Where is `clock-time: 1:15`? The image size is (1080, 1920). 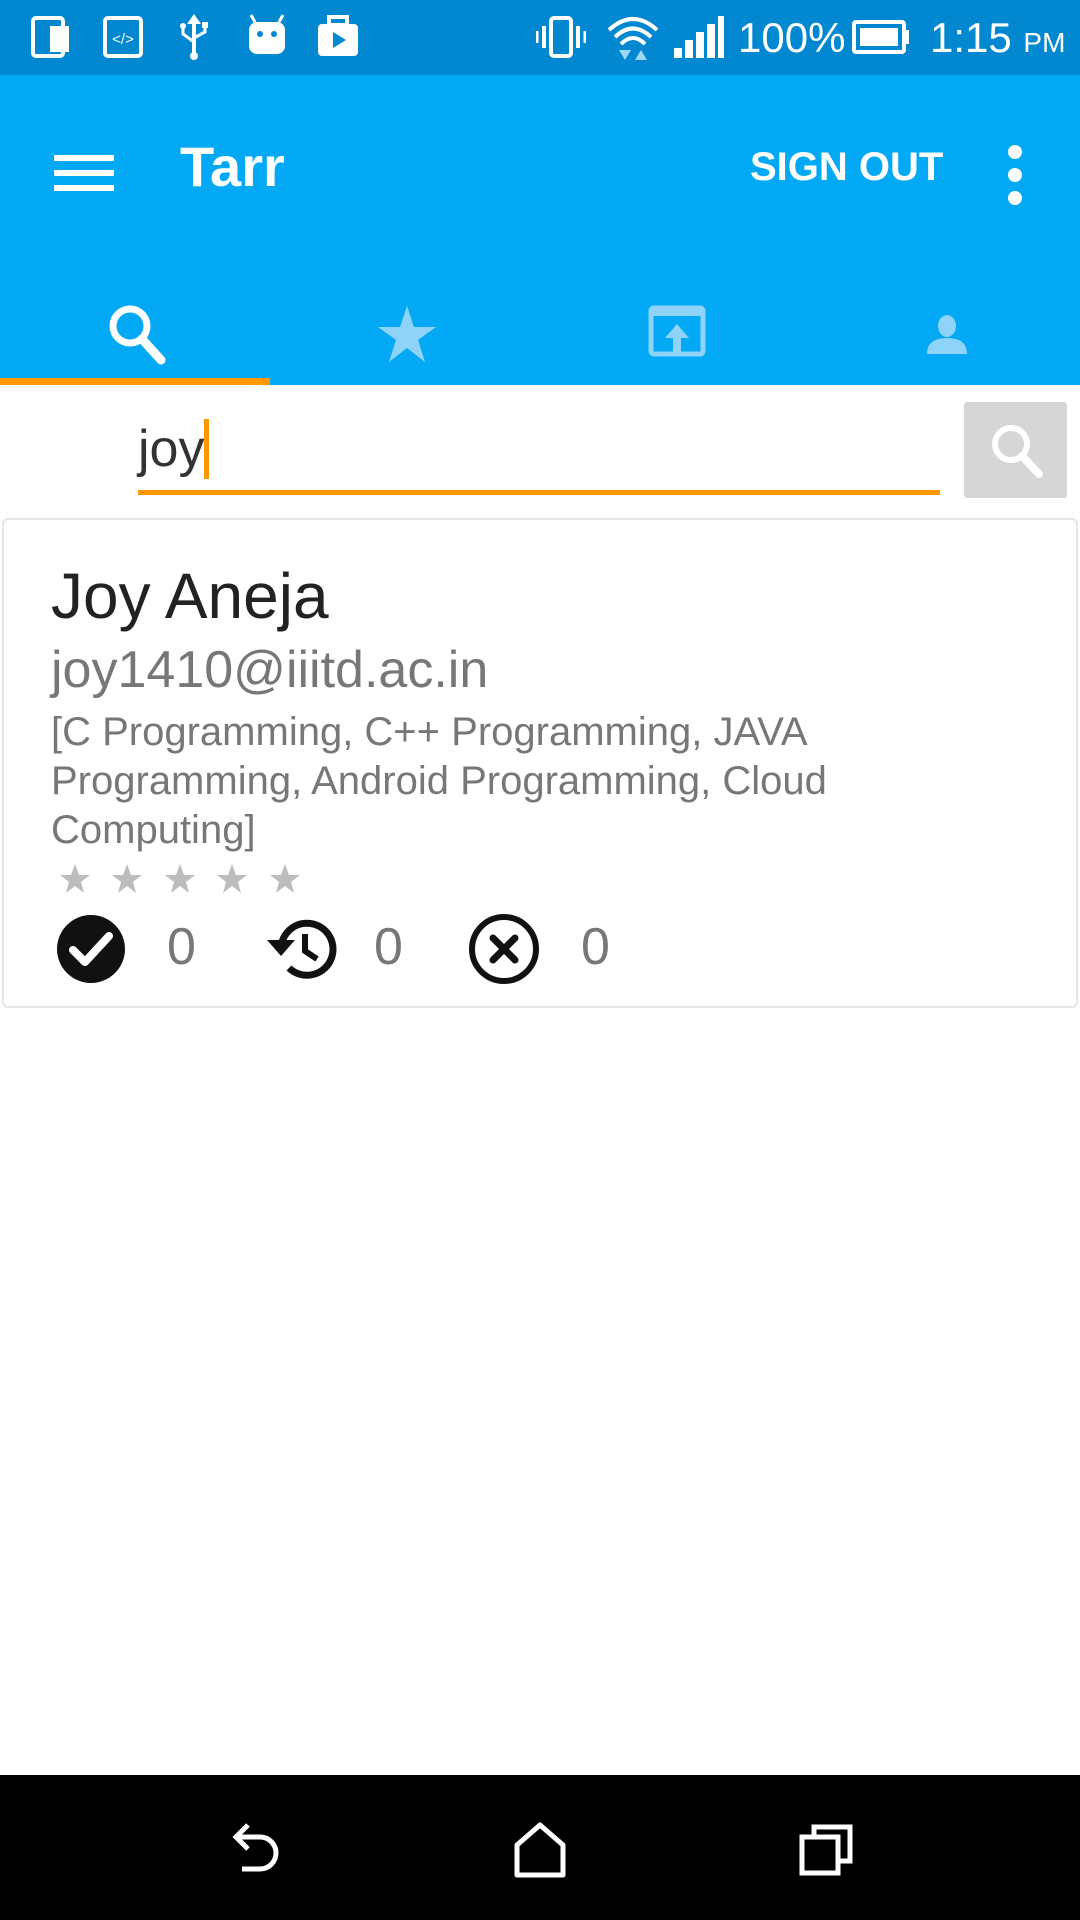 clock-time: 1:15 is located at coordinates (971, 37).